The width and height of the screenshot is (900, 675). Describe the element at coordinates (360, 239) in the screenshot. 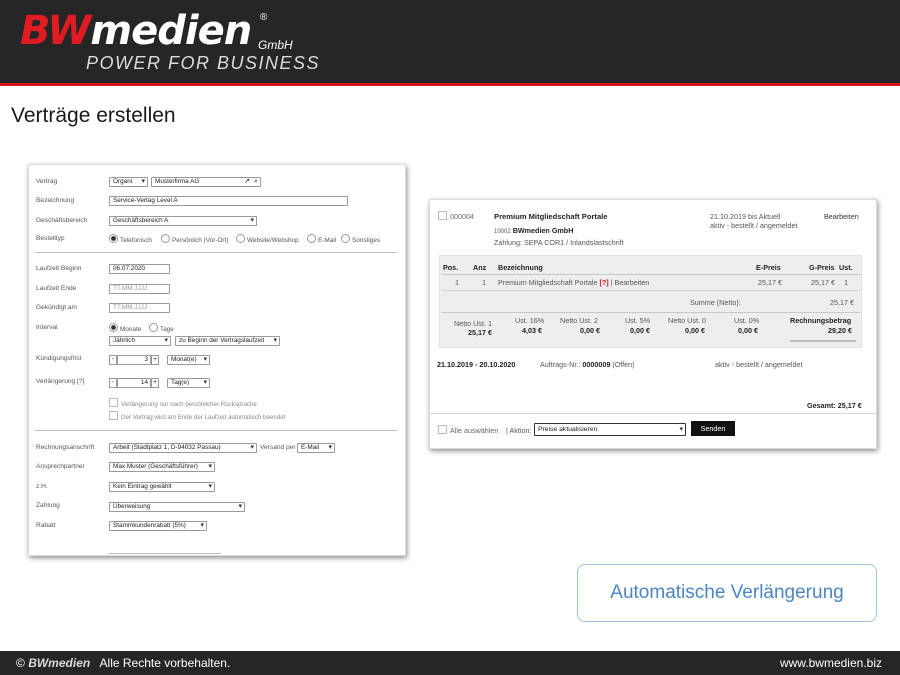

I see `radio-sonstiges: Sonstiges` at that location.